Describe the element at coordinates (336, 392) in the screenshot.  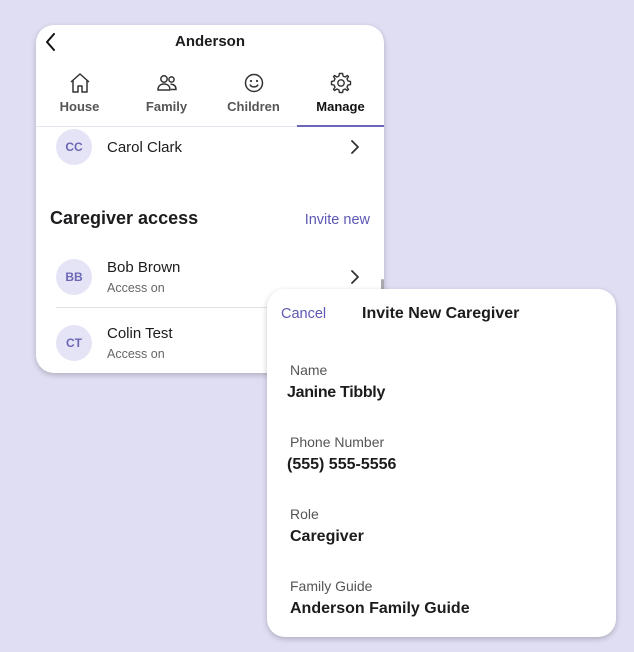
I see `field-value: Janine Tibbly` at that location.